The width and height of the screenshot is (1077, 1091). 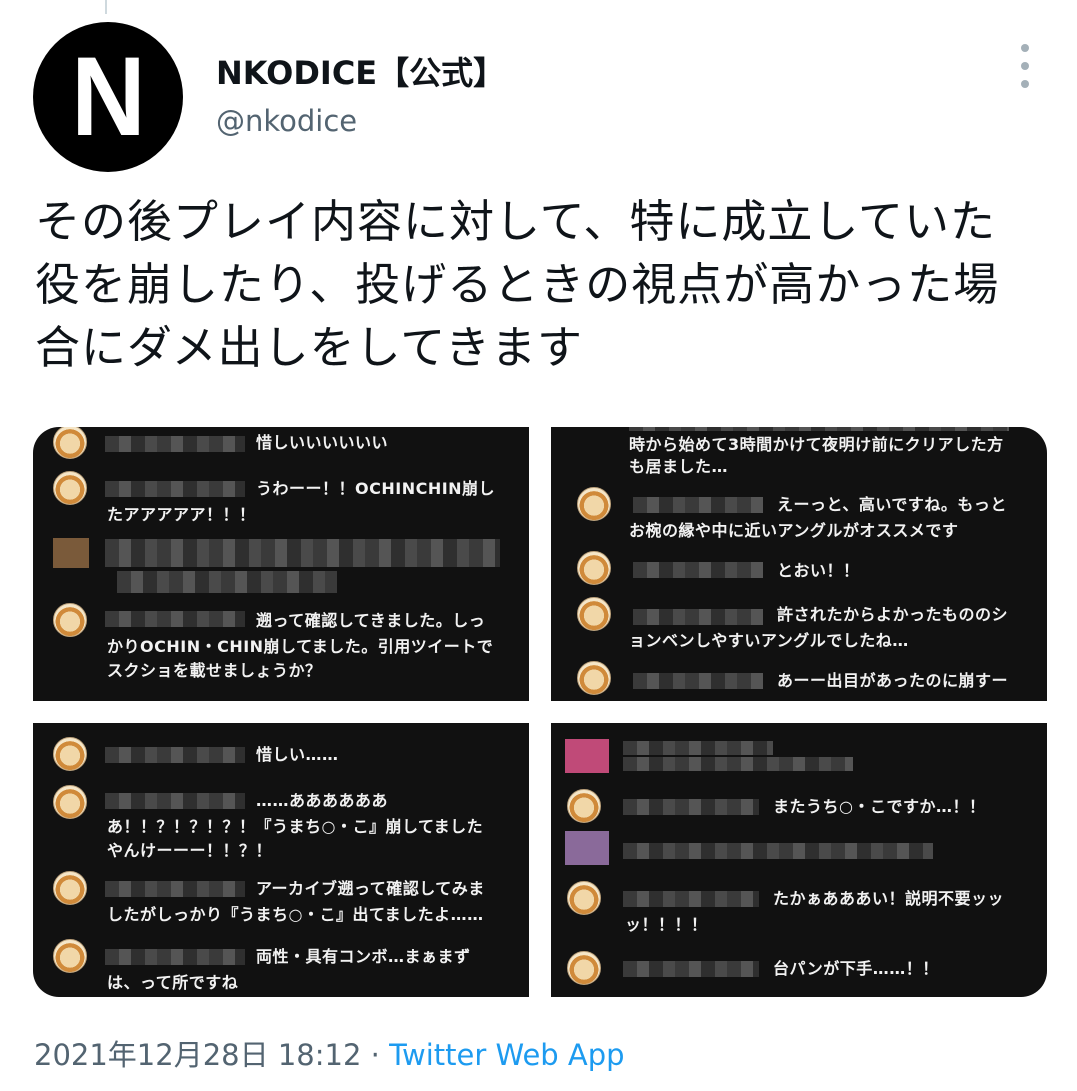 I want to click on comment-text: アーカイブ遡って確認してみま, so click(x=370, y=888).